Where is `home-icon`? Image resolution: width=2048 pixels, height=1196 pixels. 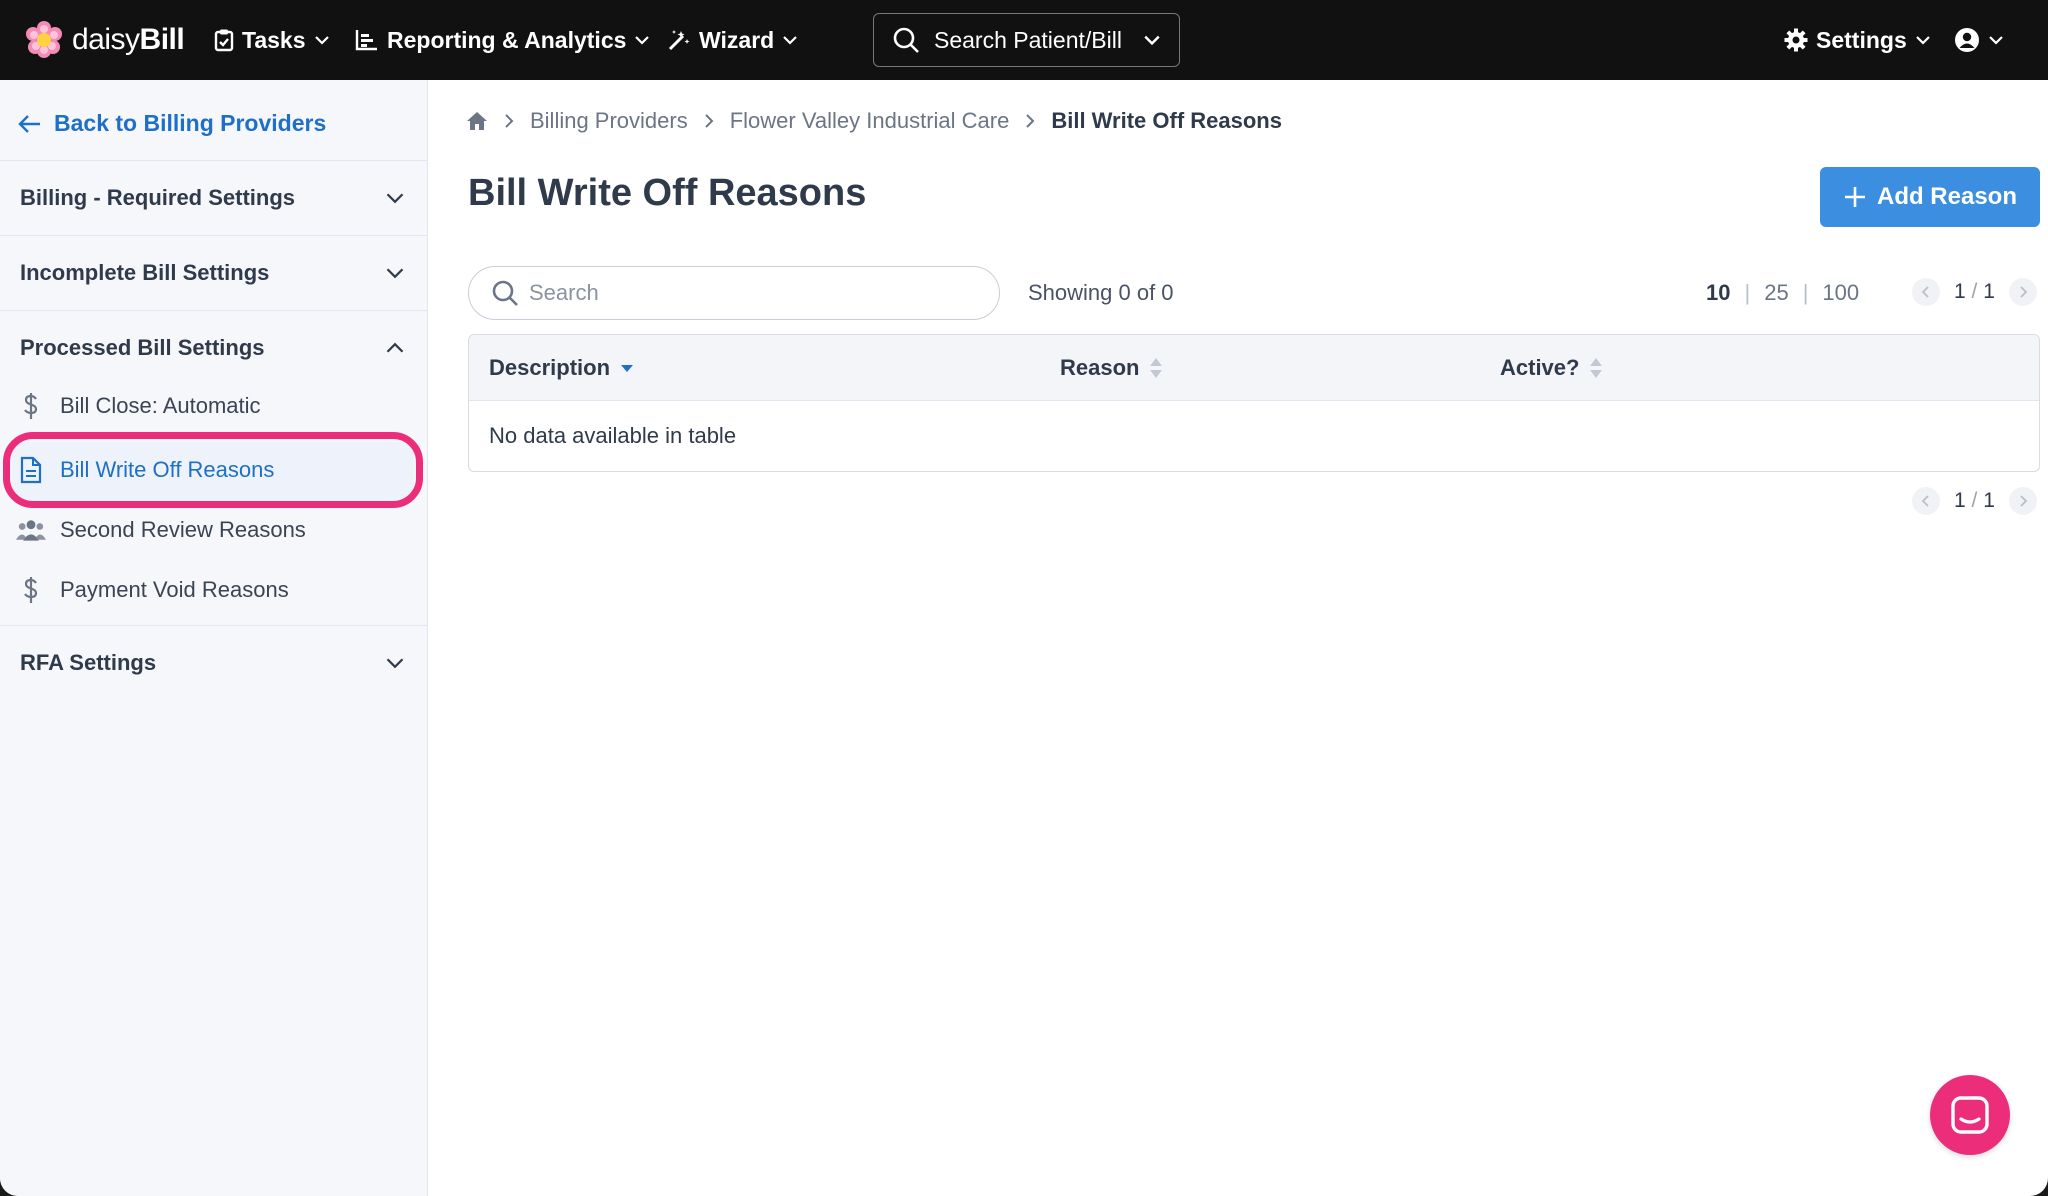 home-icon is located at coordinates (477, 121).